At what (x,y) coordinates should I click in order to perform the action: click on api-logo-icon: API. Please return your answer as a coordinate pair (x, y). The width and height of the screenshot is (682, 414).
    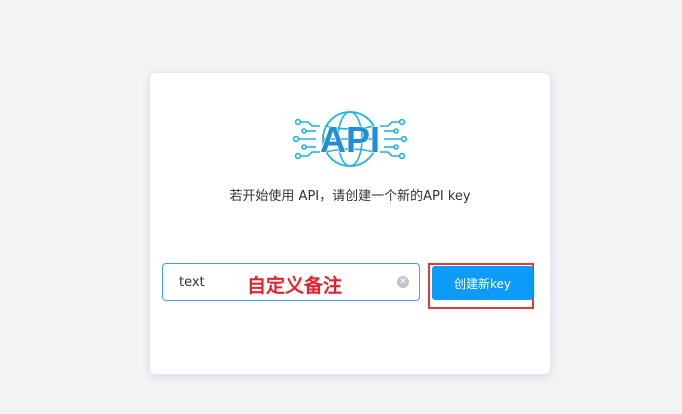
    Looking at the image, I should click on (350, 139).